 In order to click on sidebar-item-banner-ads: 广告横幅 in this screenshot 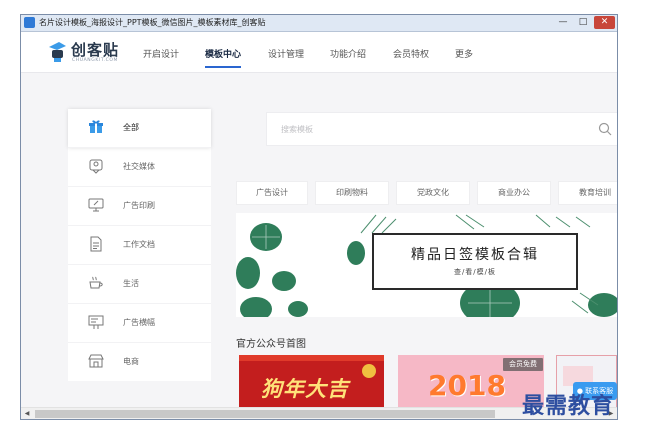, I will do `click(139, 323)`.